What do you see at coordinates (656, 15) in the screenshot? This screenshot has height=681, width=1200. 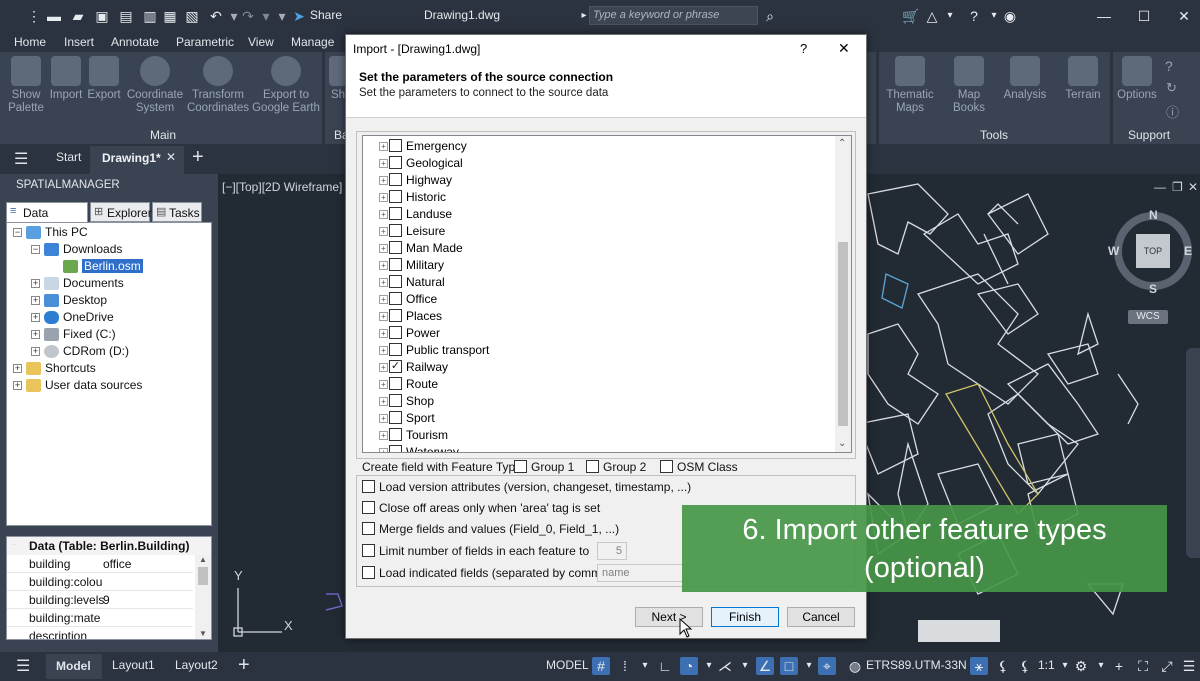 I see `search-input: Type a keyword or phrase` at bounding box center [656, 15].